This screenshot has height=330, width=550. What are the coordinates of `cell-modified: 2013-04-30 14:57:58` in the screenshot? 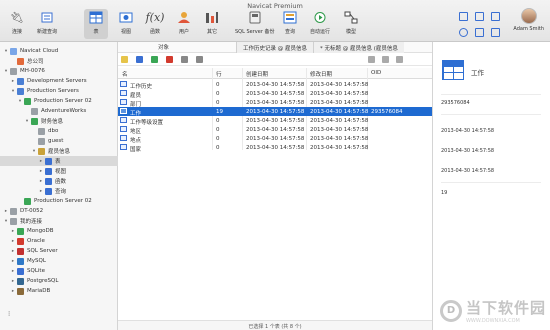 It's located at (339, 148).